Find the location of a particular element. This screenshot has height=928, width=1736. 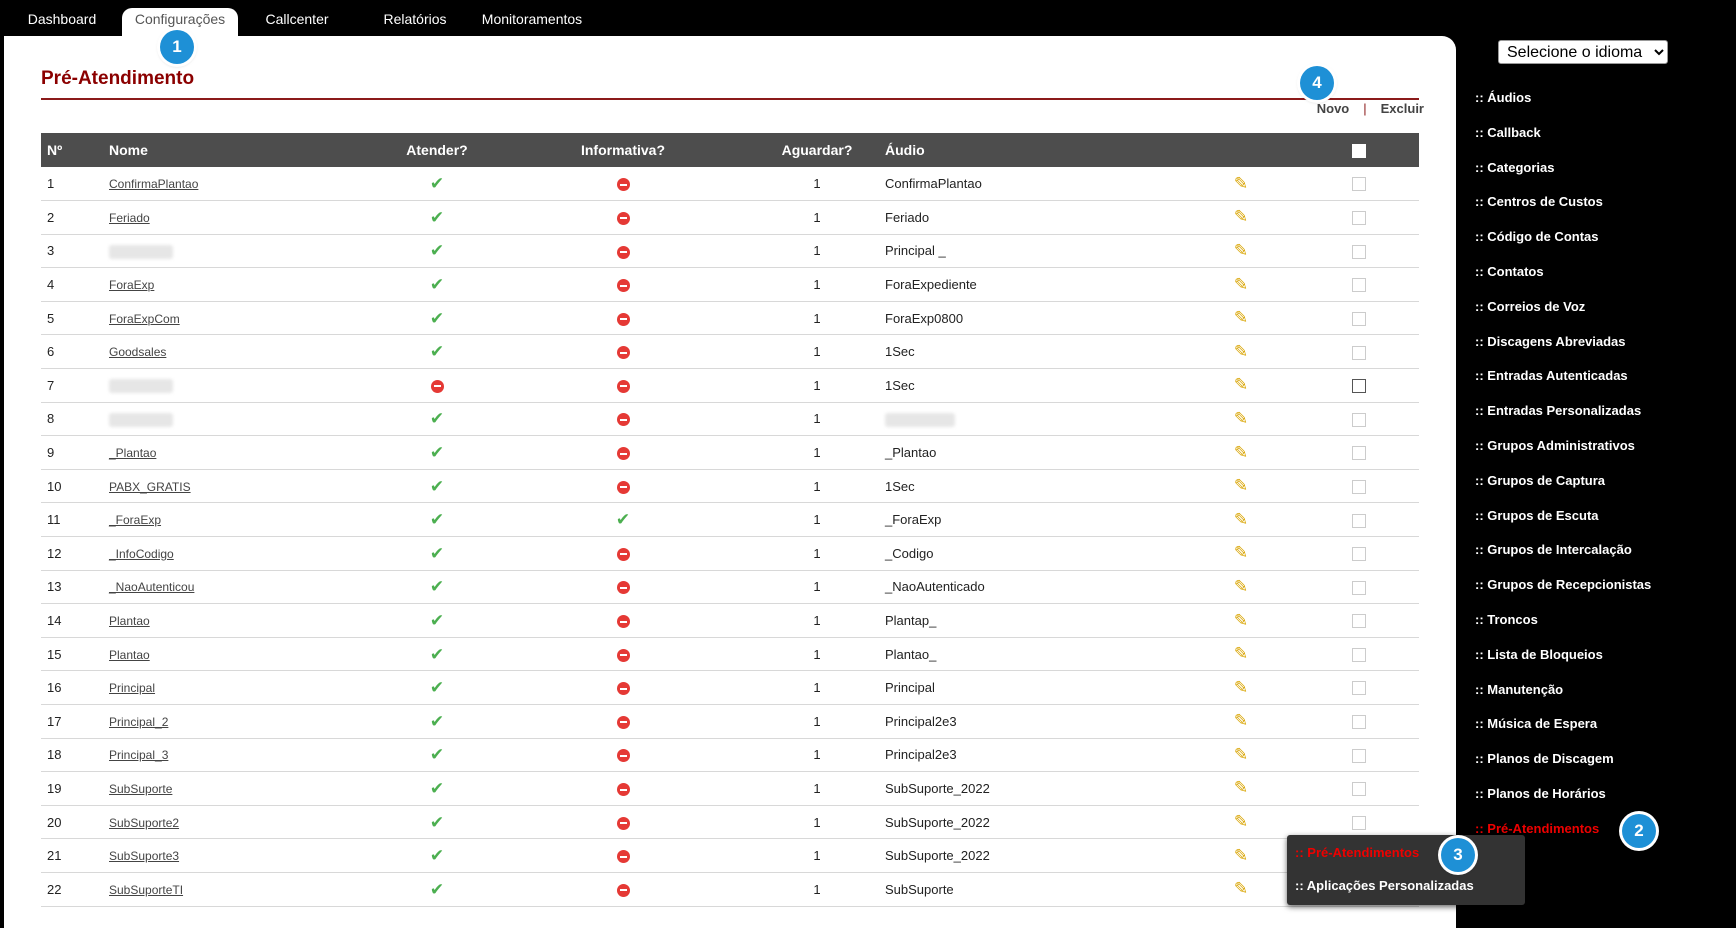

row-name-link: ConfirmaPlantao is located at coordinates (153, 184).